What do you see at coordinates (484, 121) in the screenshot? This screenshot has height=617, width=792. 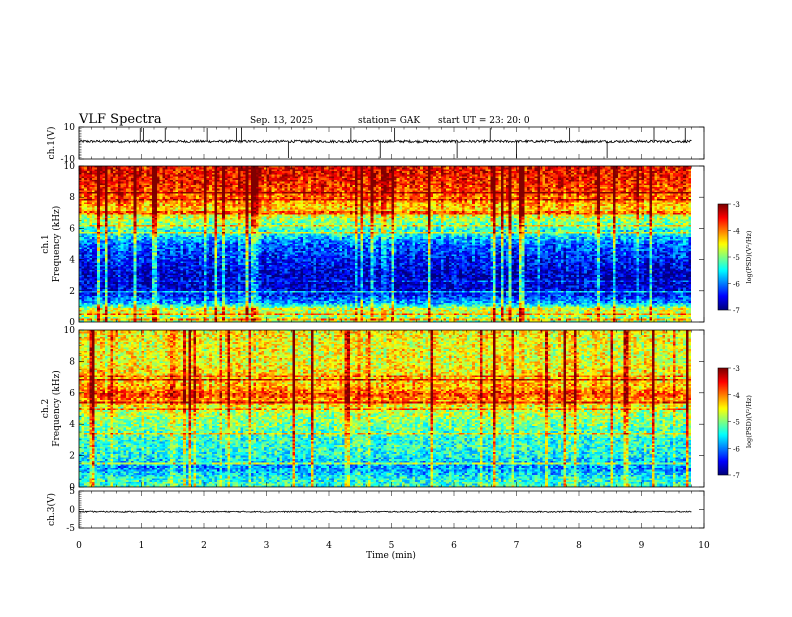 I see `start-ut-label: start UT = 23: 20: 0` at bounding box center [484, 121].